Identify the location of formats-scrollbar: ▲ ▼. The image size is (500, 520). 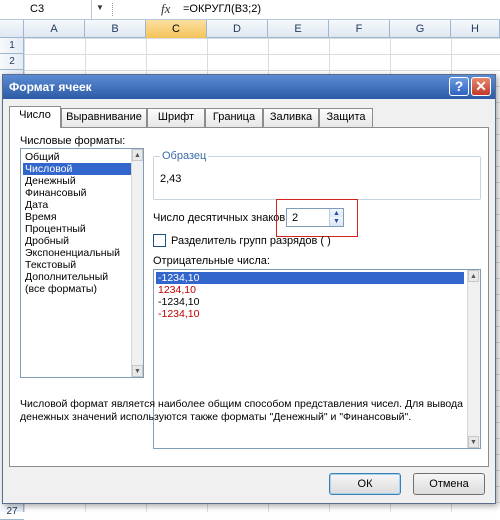
(137, 263).